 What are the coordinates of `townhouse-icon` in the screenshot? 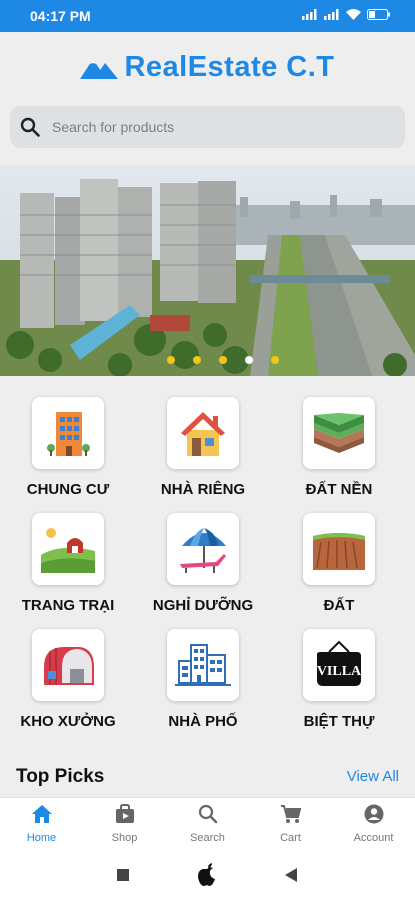 It's located at (203, 665).